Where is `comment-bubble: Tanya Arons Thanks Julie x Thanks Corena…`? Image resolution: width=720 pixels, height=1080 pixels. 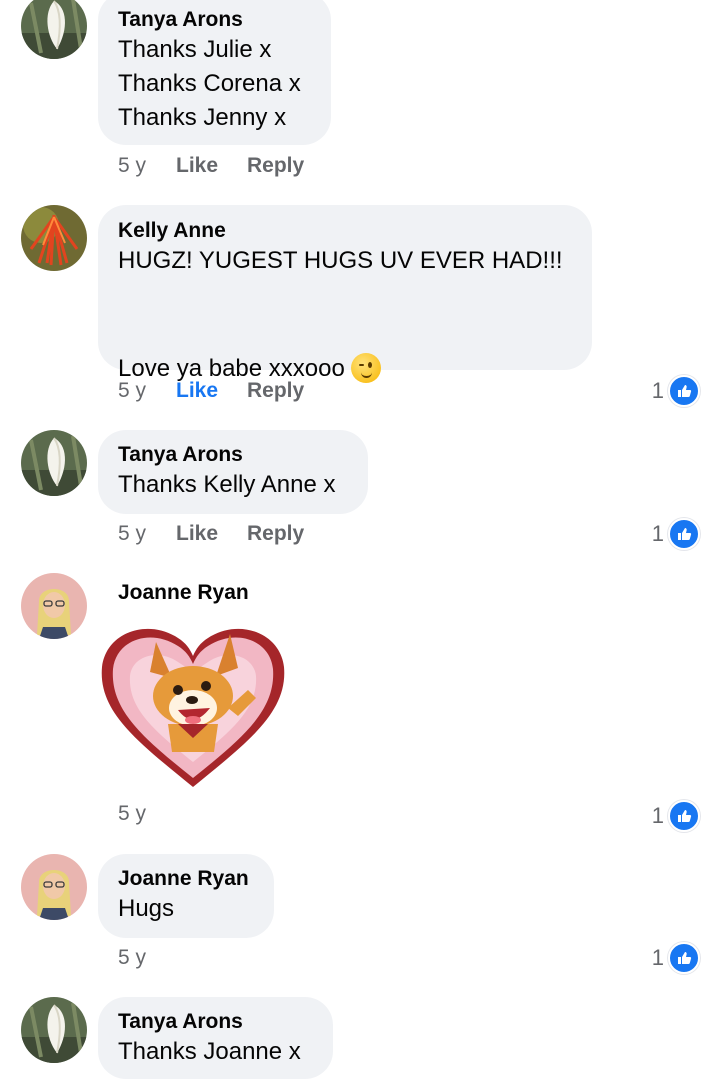 comment-bubble: Tanya Arons Thanks Julie x Thanks Corena… is located at coordinates (214, 72).